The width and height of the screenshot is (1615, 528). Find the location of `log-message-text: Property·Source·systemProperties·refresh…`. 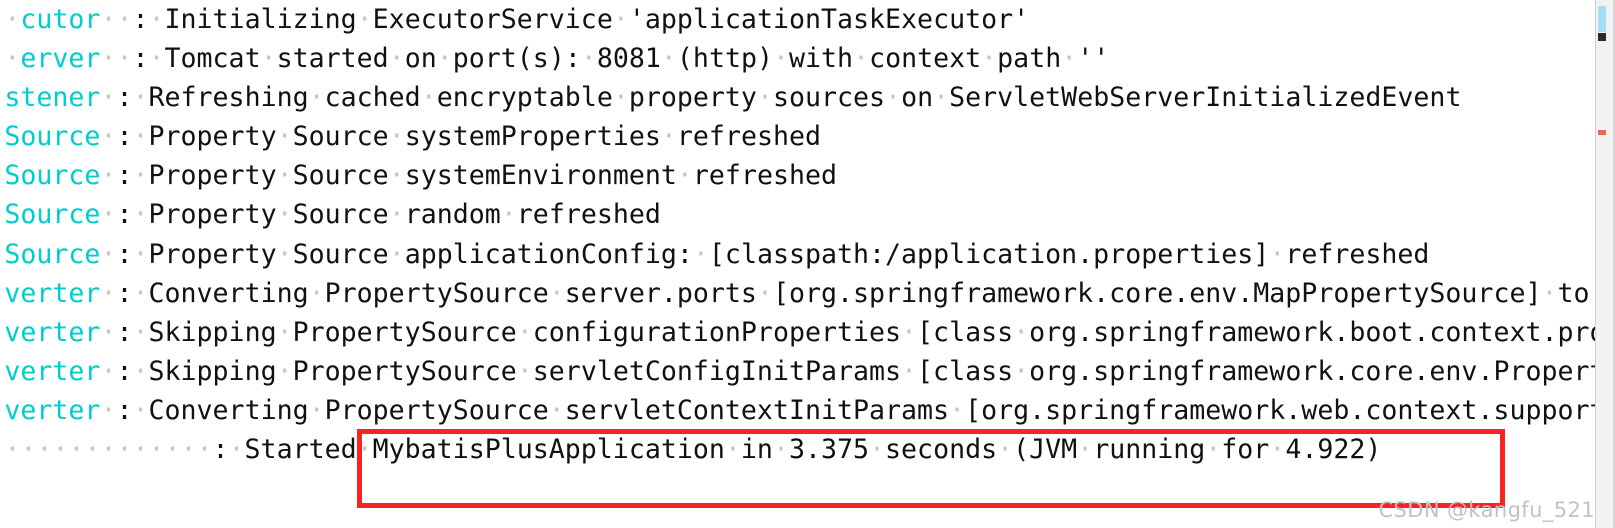

log-message-text: Property·Source·systemProperties·refresh… is located at coordinates (485, 137).